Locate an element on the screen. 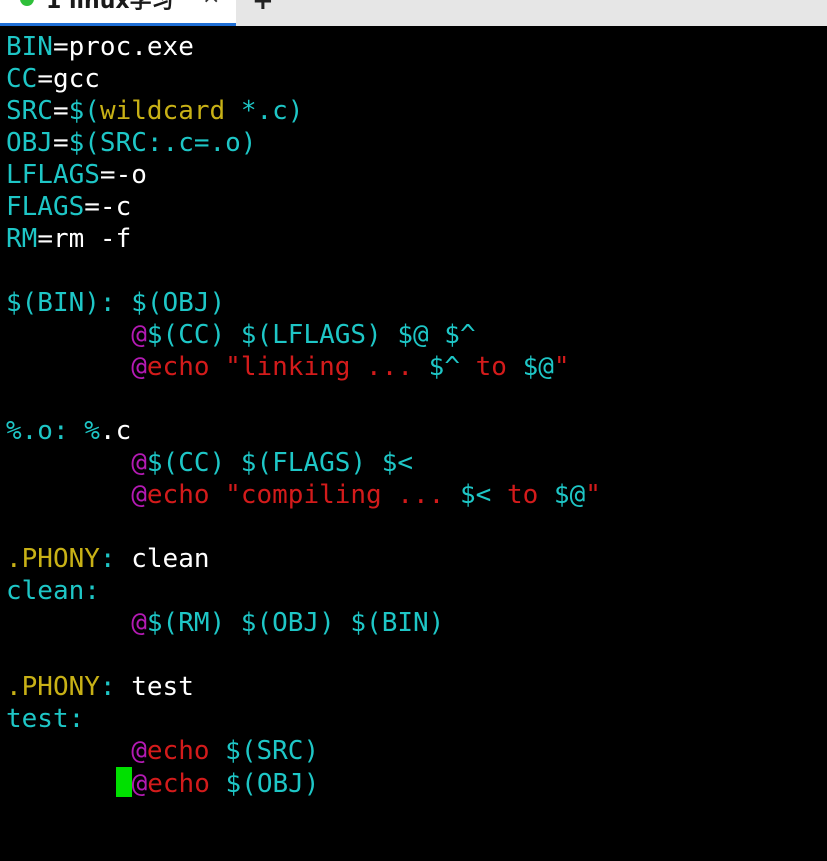 This screenshot has width=827, height=861. code-token: test is located at coordinates (154, 687).